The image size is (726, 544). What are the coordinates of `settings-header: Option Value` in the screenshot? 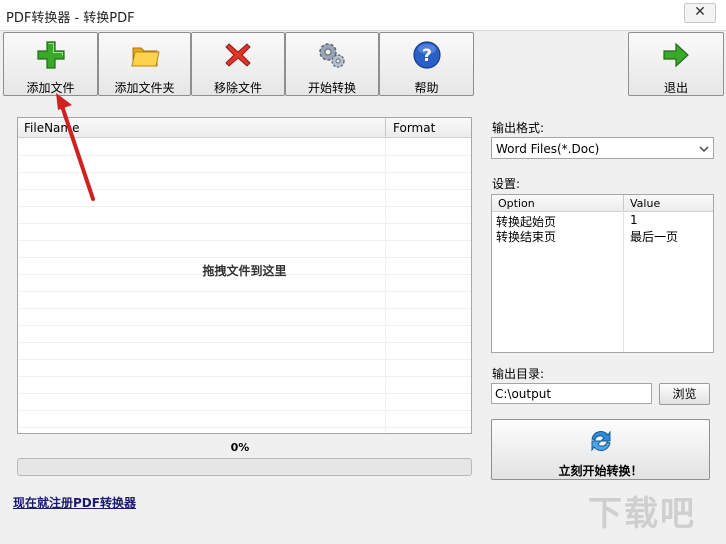 It's located at (602, 203).